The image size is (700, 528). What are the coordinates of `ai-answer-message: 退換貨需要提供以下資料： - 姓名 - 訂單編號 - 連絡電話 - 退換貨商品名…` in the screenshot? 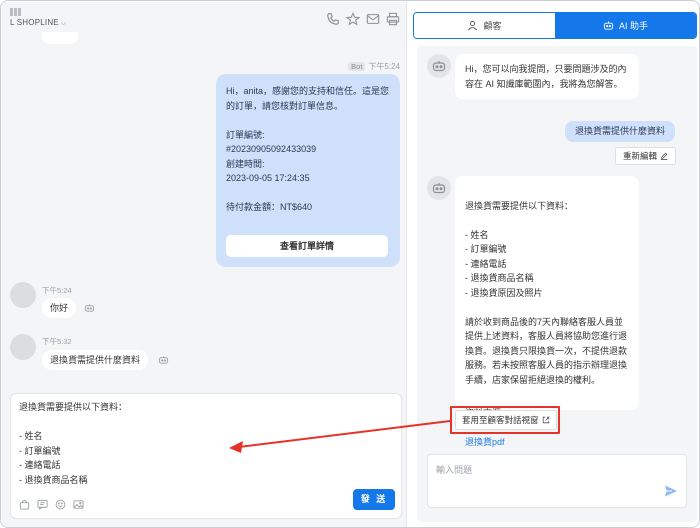 It's located at (547, 311).